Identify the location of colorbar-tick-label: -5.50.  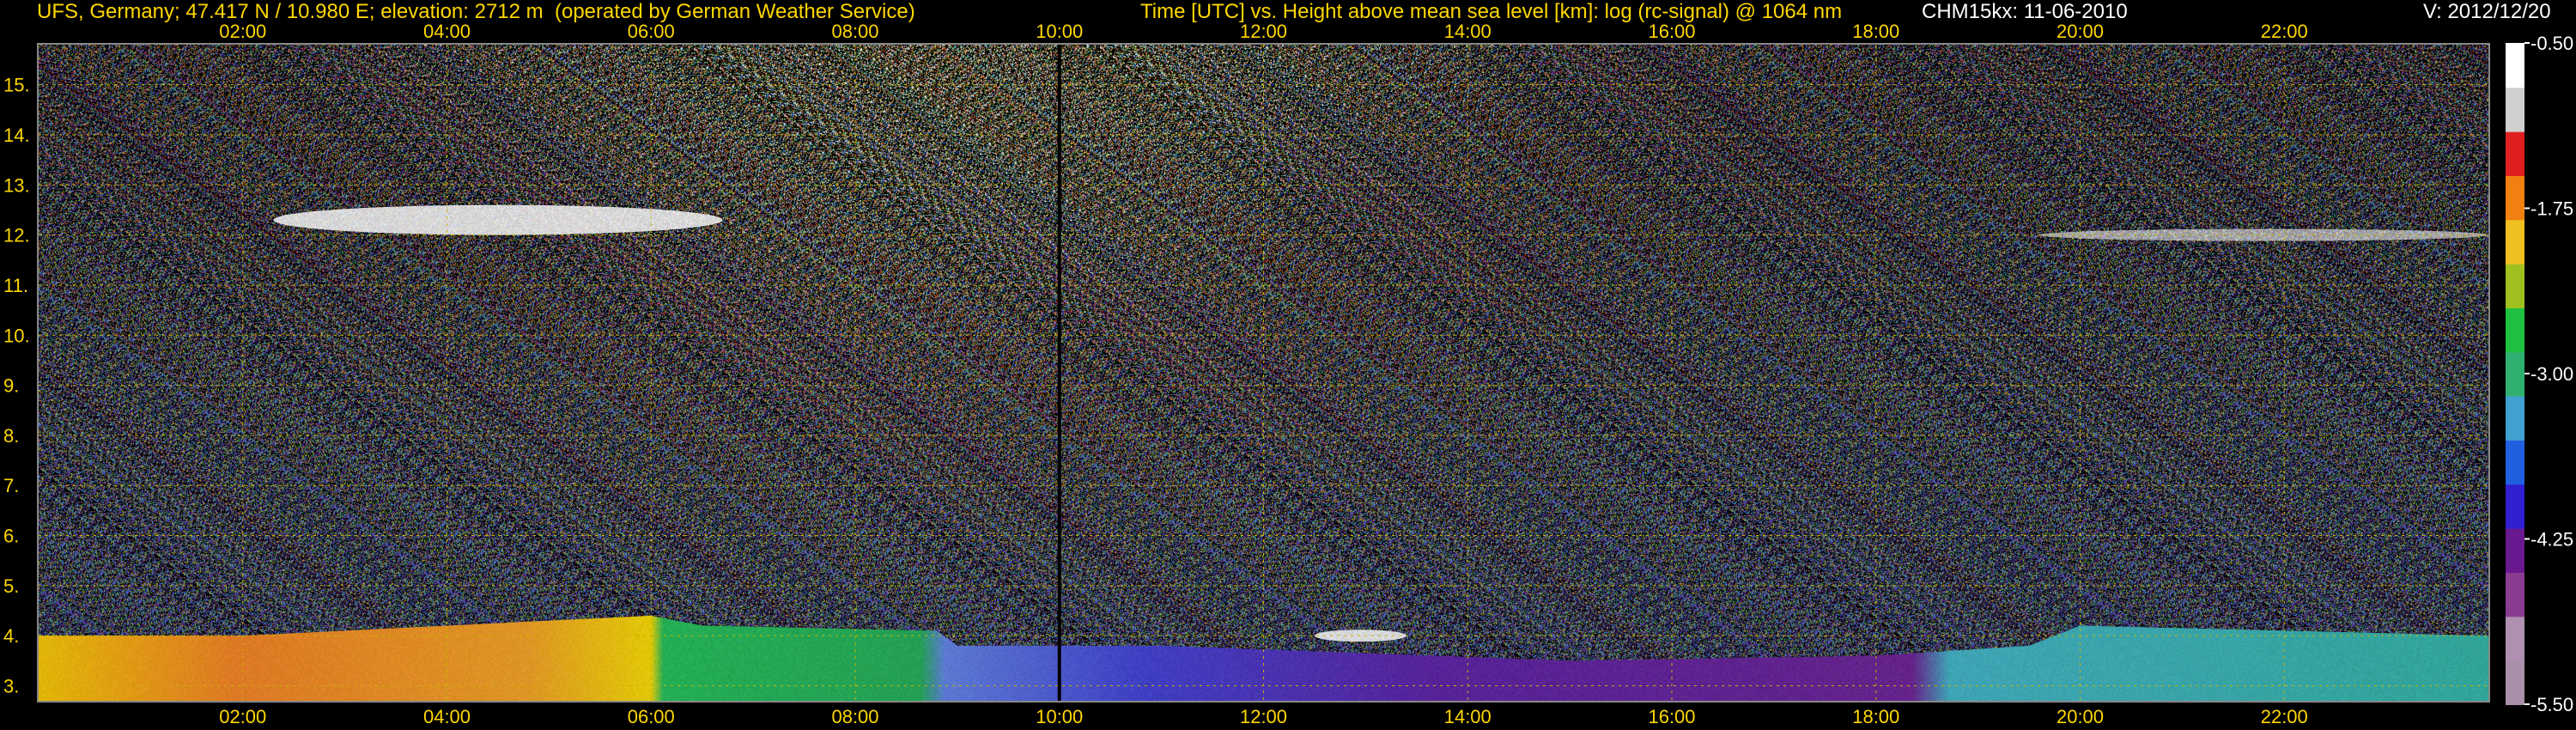
(2551, 704).